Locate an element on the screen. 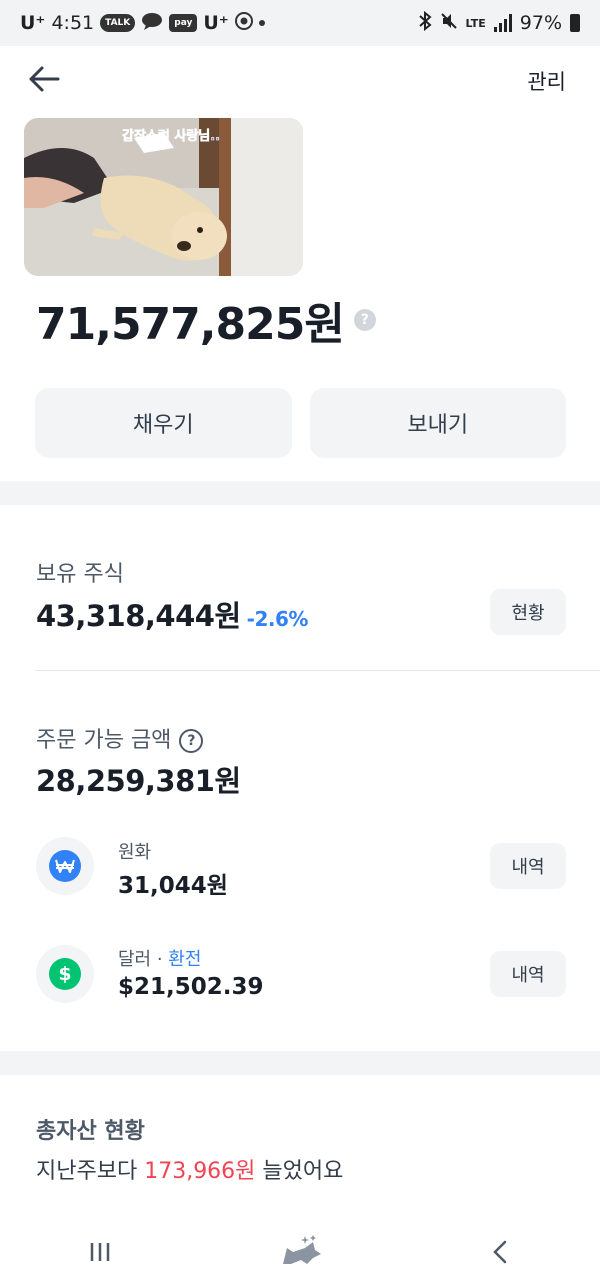 The image size is (600, 1286). clock: 4:51 is located at coordinates (73, 23).